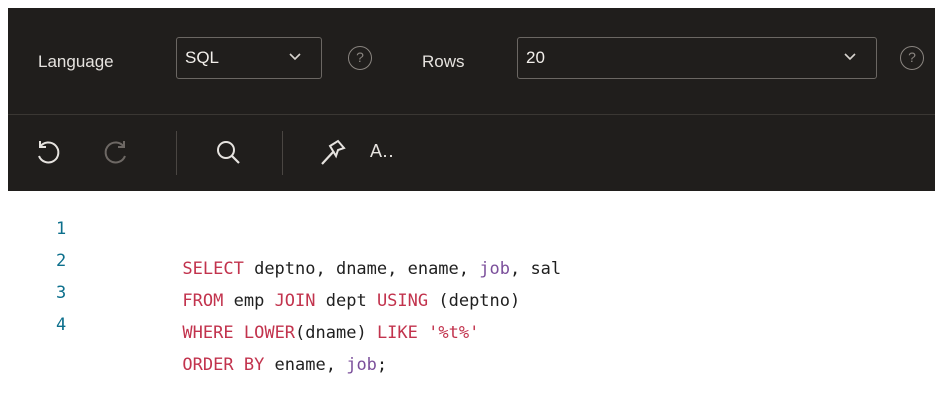  I want to click on redo-icon, so click(116, 153).